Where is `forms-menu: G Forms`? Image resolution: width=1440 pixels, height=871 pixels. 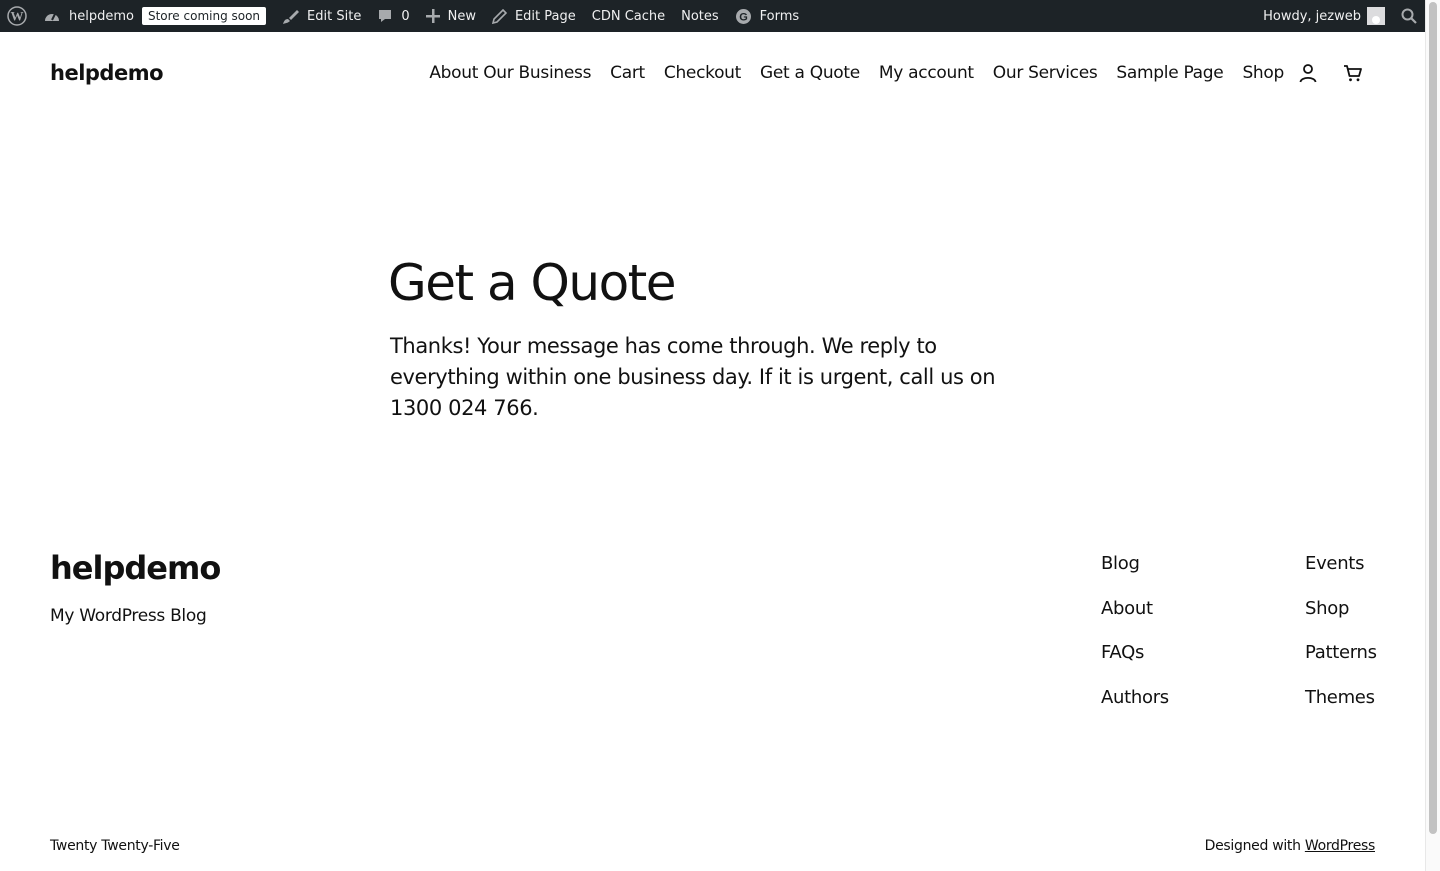
forms-menu: G Forms is located at coordinates (767, 16).